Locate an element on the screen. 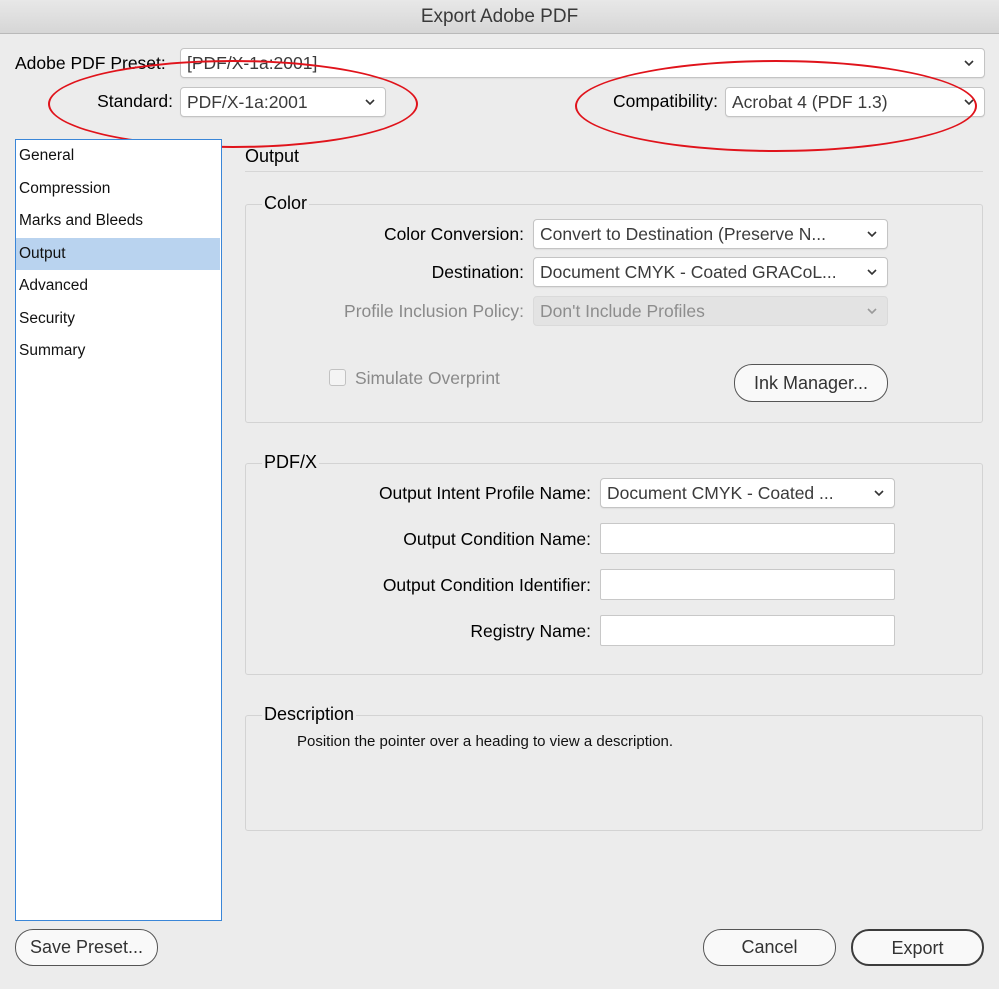 This screenshot has height=989, width=999. color-group-title: Color is located at coordinates (286, 203).